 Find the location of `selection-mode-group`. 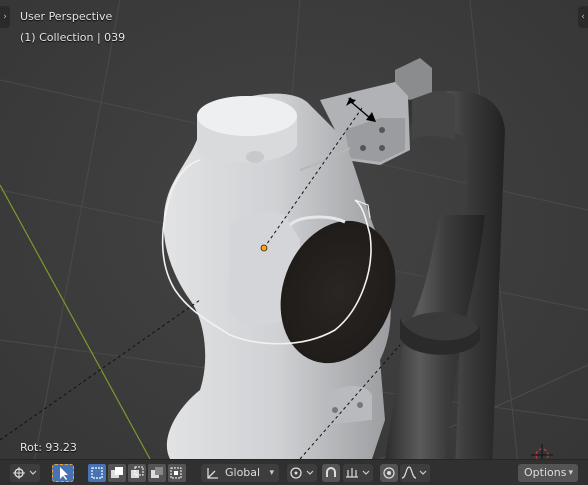

selection-mode-group is located at coordinates (138, 473).